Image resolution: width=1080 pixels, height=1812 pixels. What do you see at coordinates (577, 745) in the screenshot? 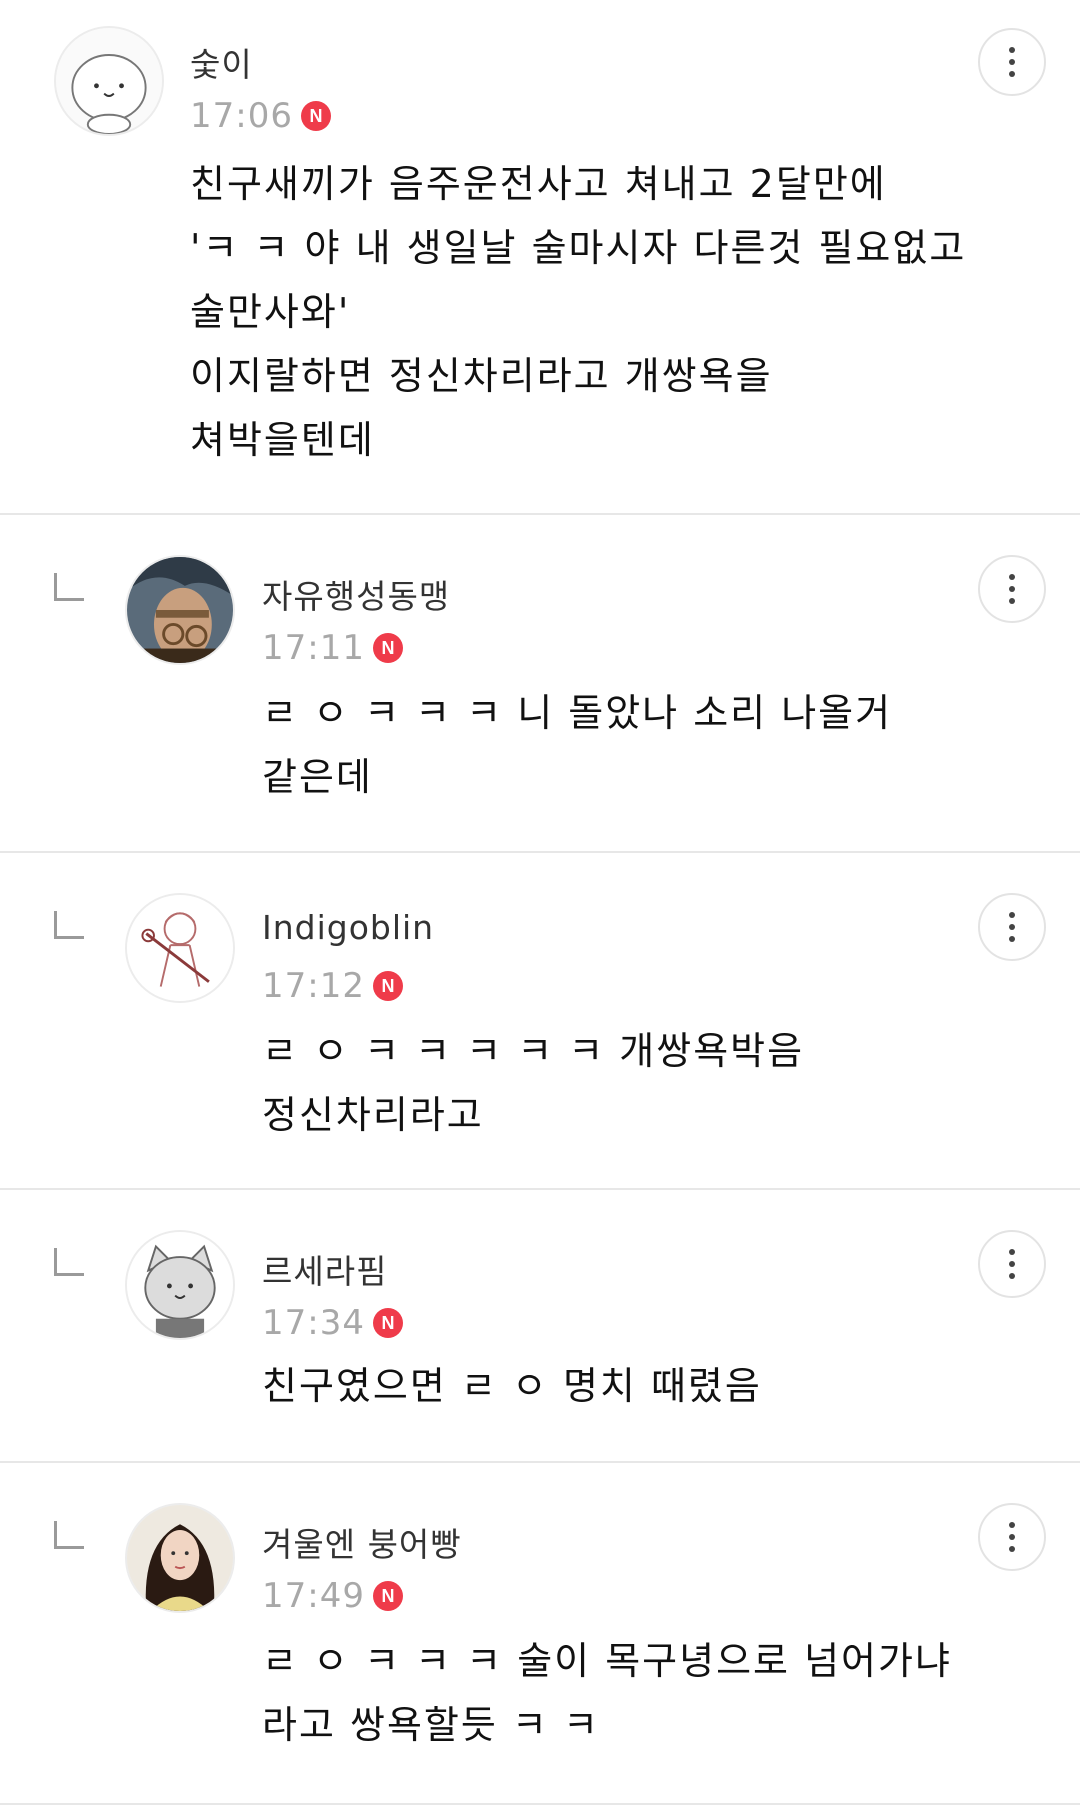
I see `comment-body: ㄹ ㅇ ㅋ ㅋ ㅋ 니 돌았나 소리 나올거 같은데` at bounding box center [577, 745].